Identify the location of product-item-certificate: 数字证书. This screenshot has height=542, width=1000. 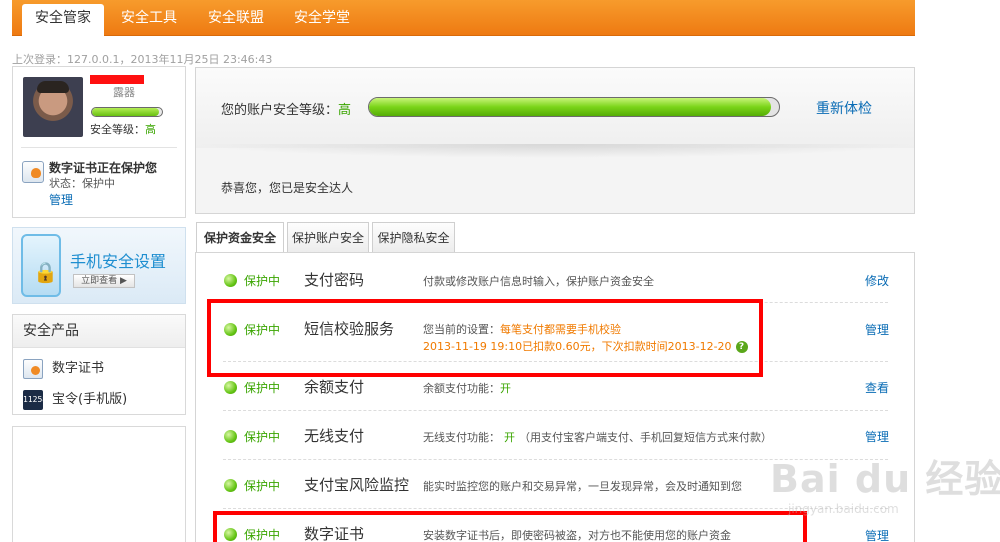
(63, 368).